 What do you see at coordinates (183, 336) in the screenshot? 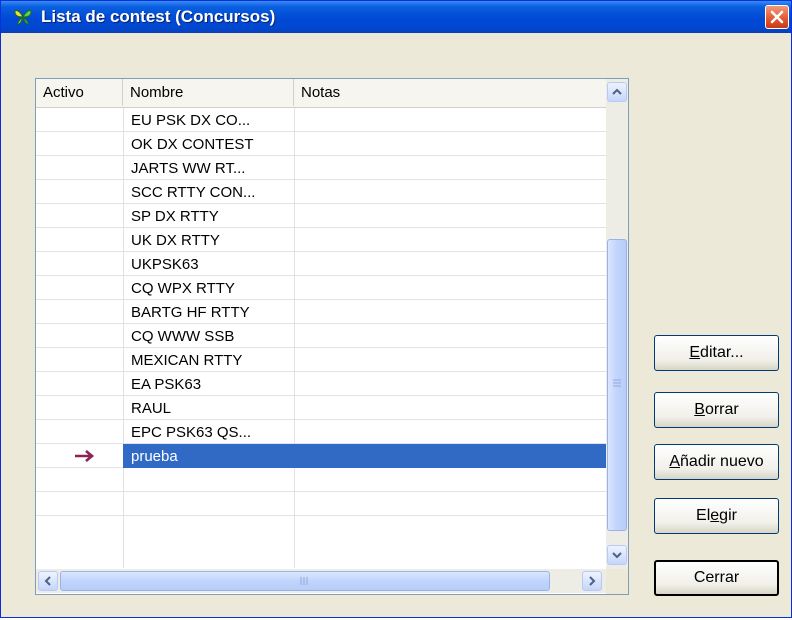
I see `cell-nombre: CQ WWW SSB` at bounding box center [183, 336].